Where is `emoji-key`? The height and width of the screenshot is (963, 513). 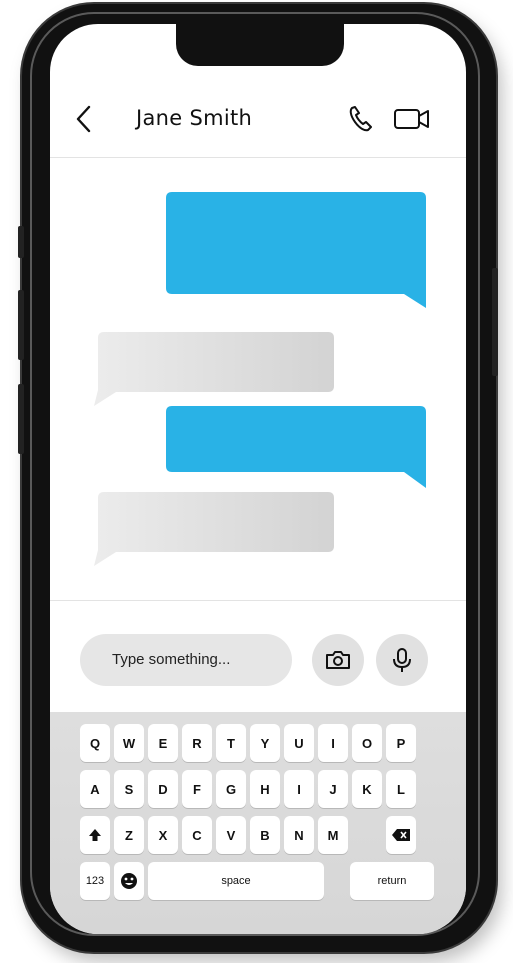 emoji-key is located at coordinates (129, 881).